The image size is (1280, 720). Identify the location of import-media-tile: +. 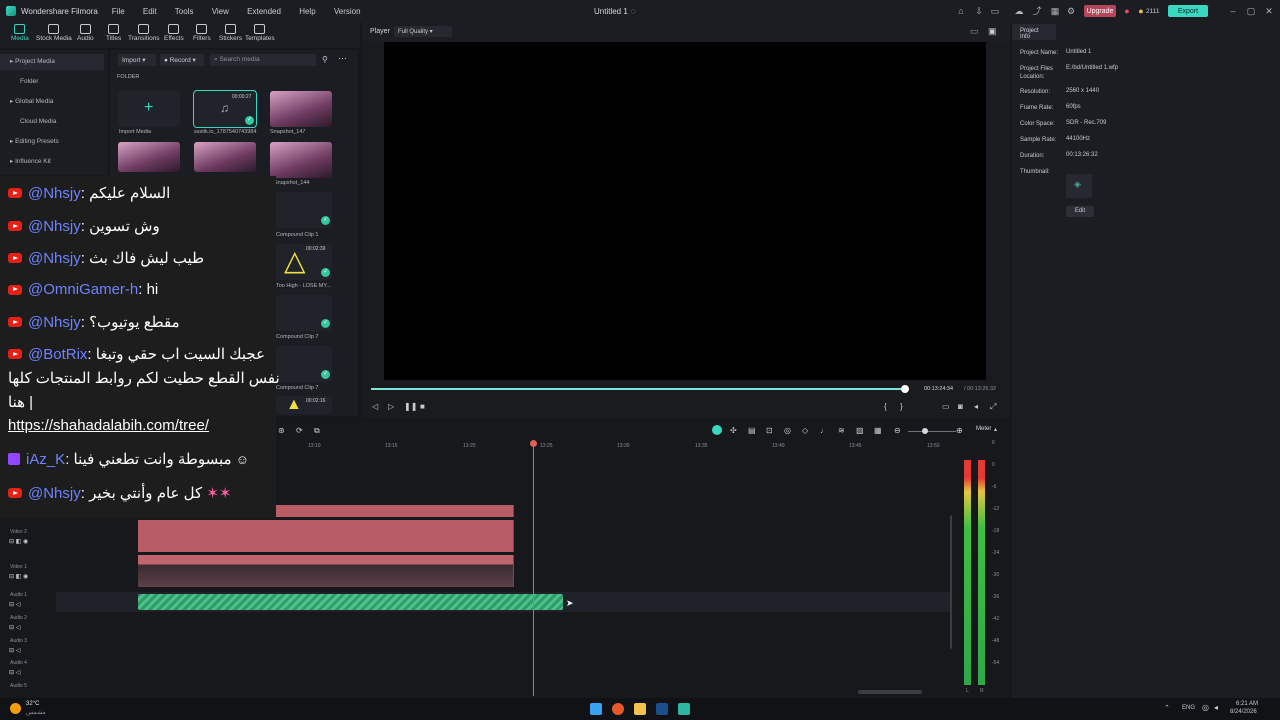
(149, 109).